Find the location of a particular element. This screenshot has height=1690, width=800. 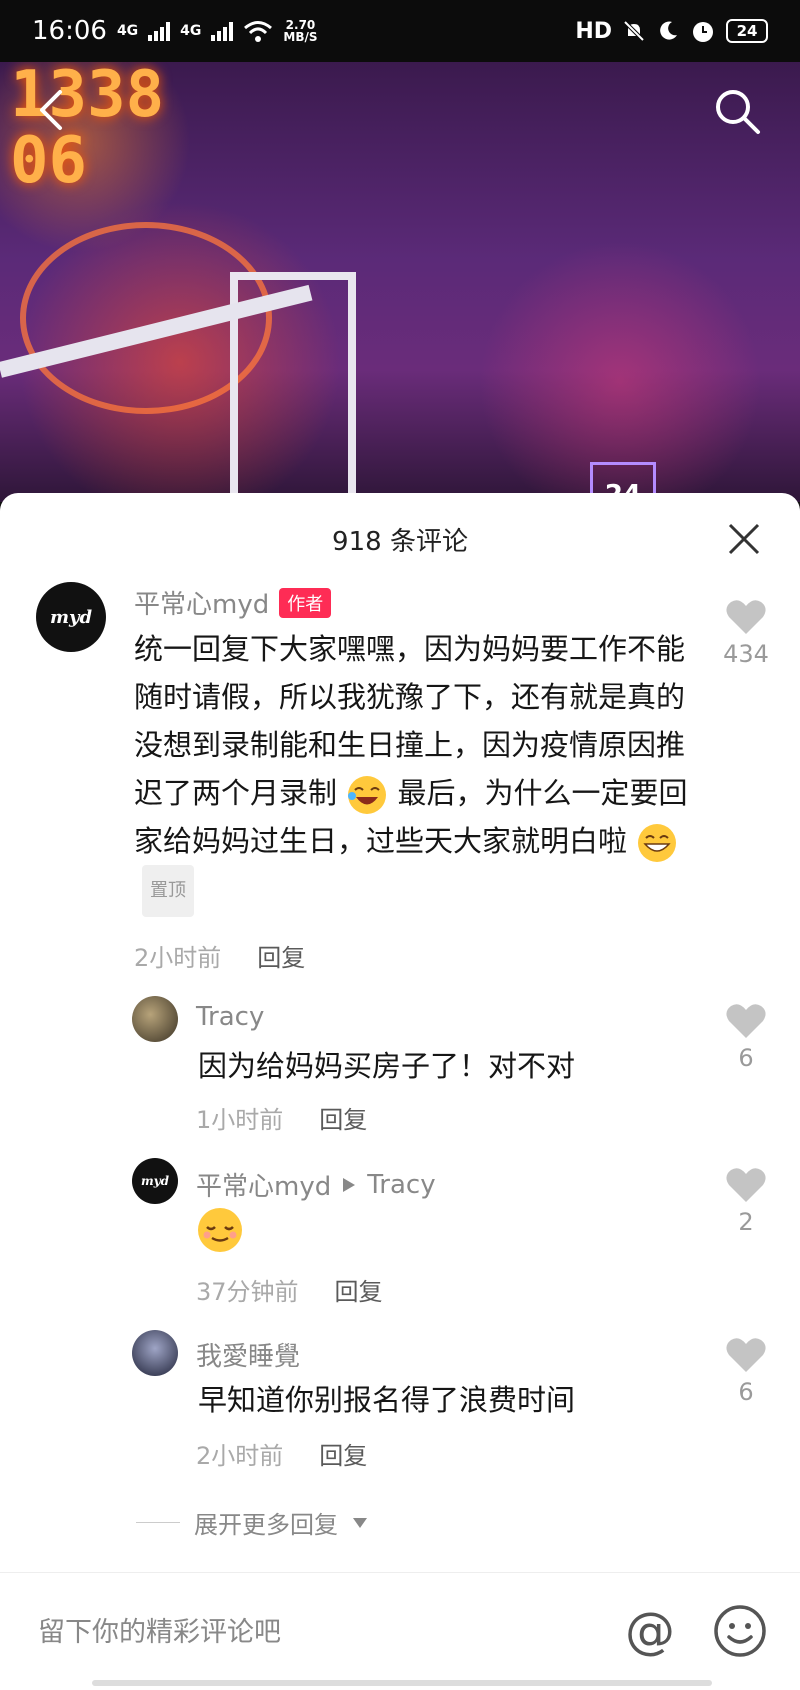

reply-text: 早知道你别报名得了浪费时间 is located at coordinates (387, 1400).